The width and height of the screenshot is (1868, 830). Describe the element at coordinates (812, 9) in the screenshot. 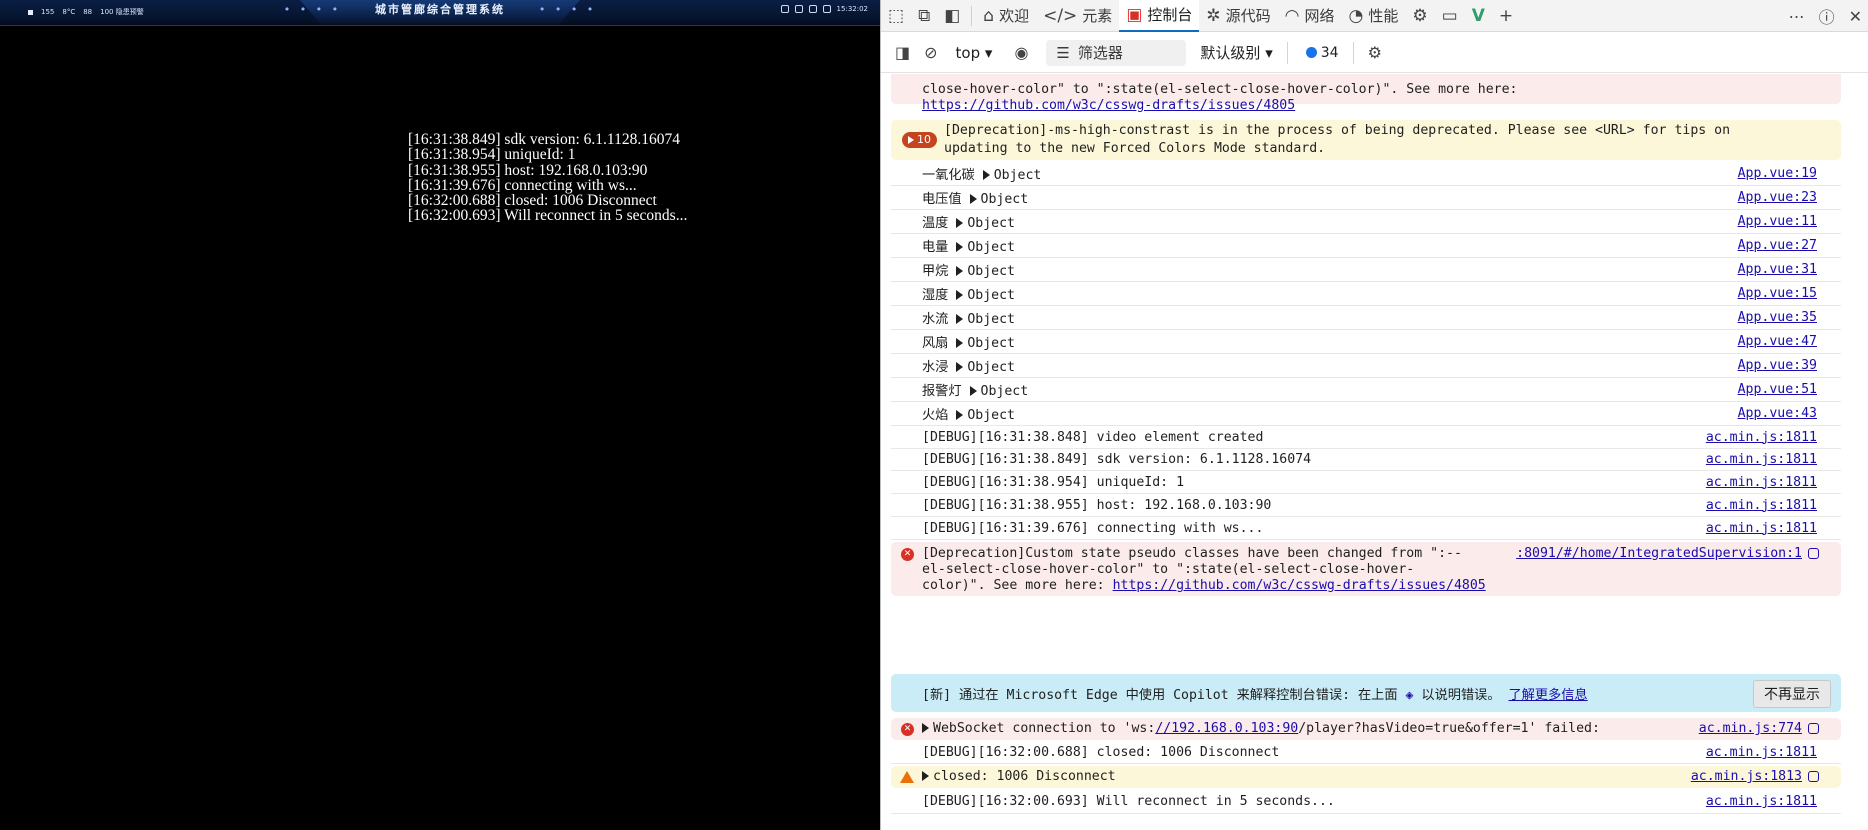

I see `user-icon` at that location.